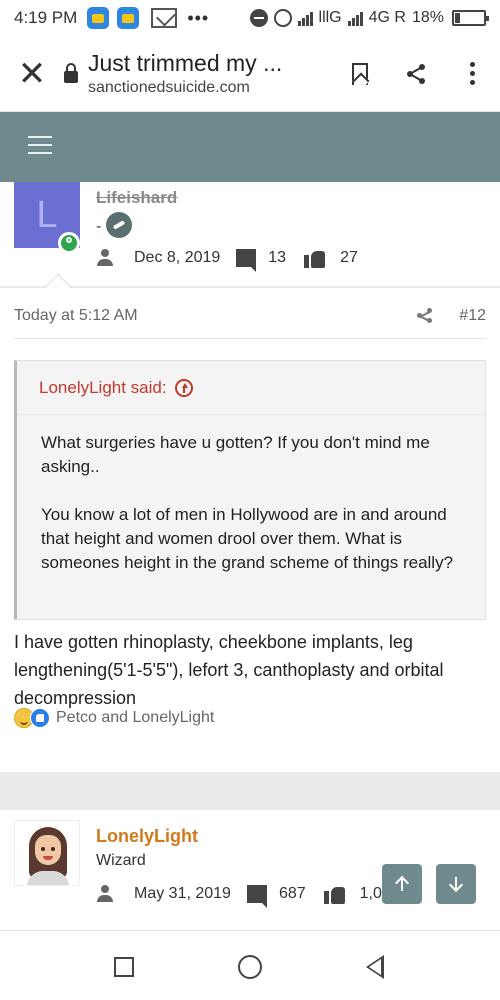 This screenshot has width=500, height=1000. What do you see at coordinates (250, 870) in the screenshot?
I see `post-author-block: LonelyLight Wizard May 31, 2019 687 1,0` at bounding box center [250, 870].